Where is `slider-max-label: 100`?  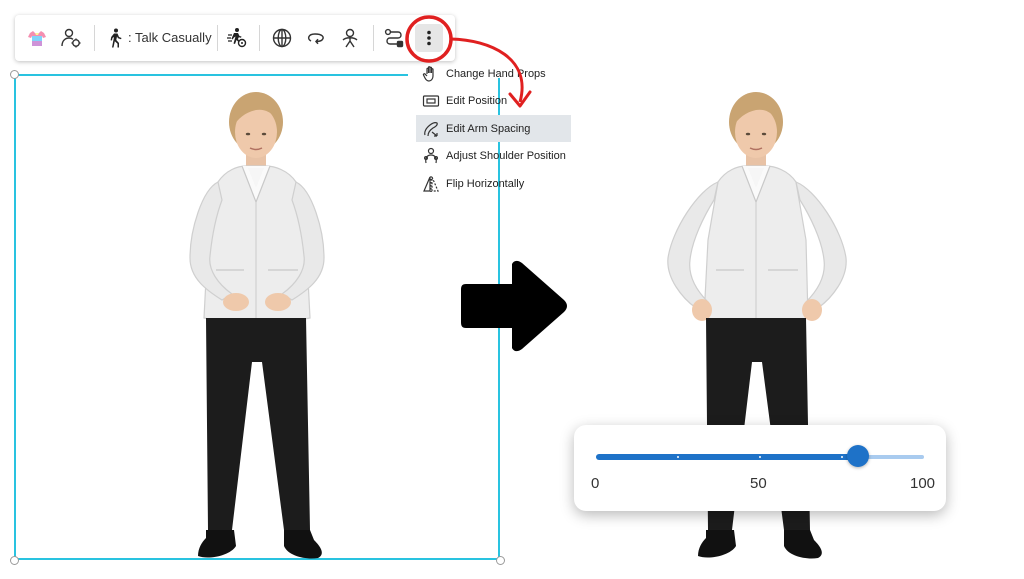 slider-max-label: 100 is located at coordinates (923, 483).